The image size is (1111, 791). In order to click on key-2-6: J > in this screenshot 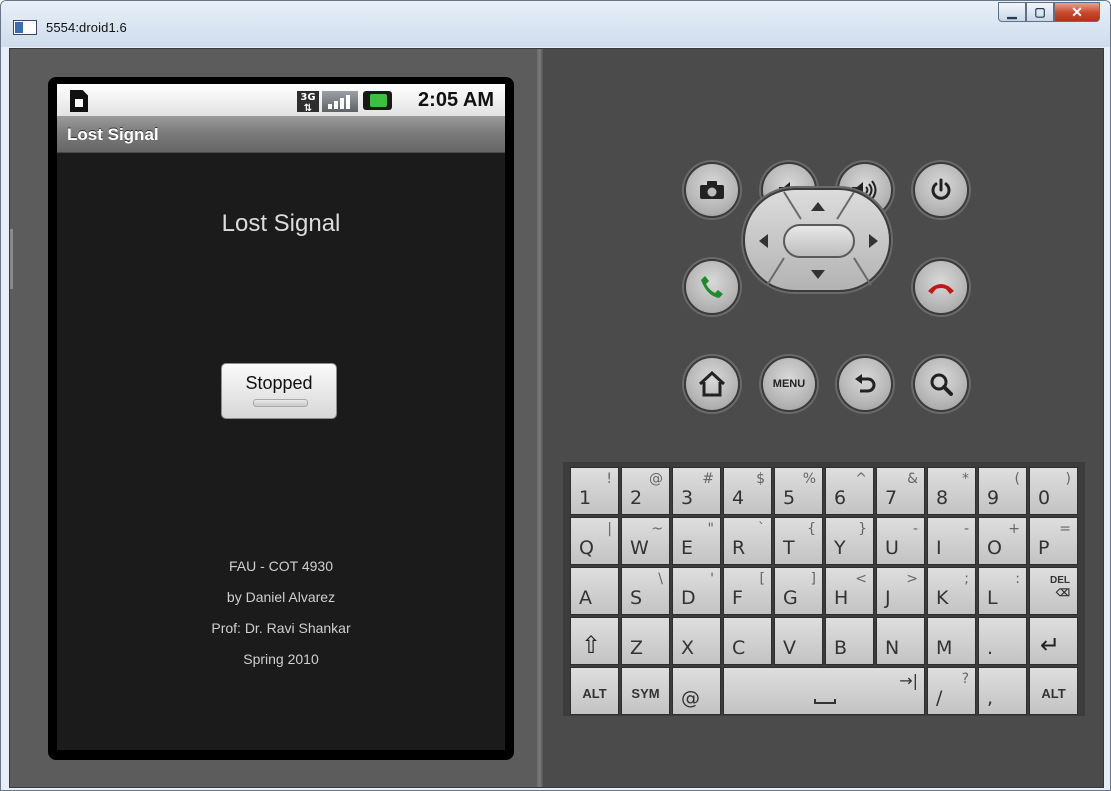, I will do `click(900, 591)`.